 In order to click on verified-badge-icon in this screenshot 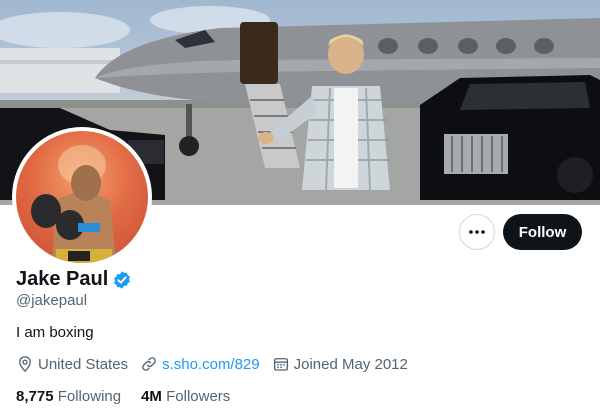, I will do `click(122, 280)`.